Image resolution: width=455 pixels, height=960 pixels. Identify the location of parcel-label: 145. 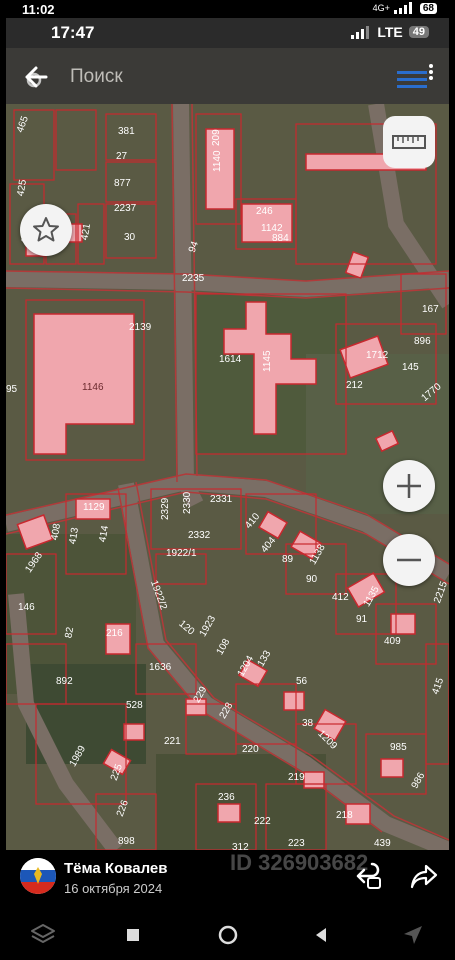
(410, 367).